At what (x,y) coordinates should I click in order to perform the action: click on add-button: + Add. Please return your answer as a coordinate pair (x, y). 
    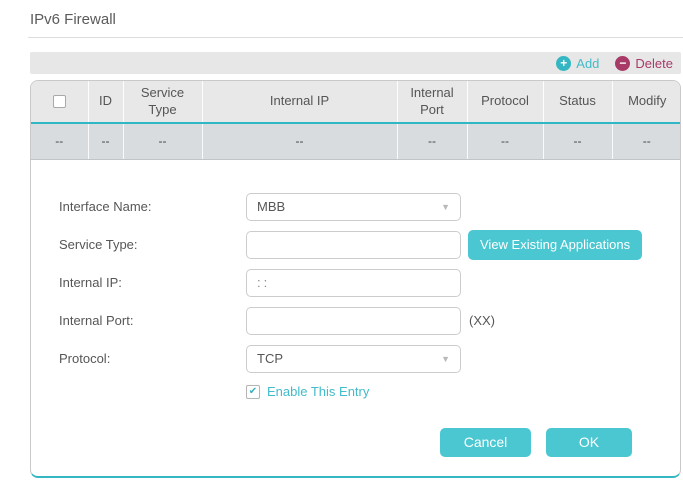
    Looking at the image, I should click on (578, 63).